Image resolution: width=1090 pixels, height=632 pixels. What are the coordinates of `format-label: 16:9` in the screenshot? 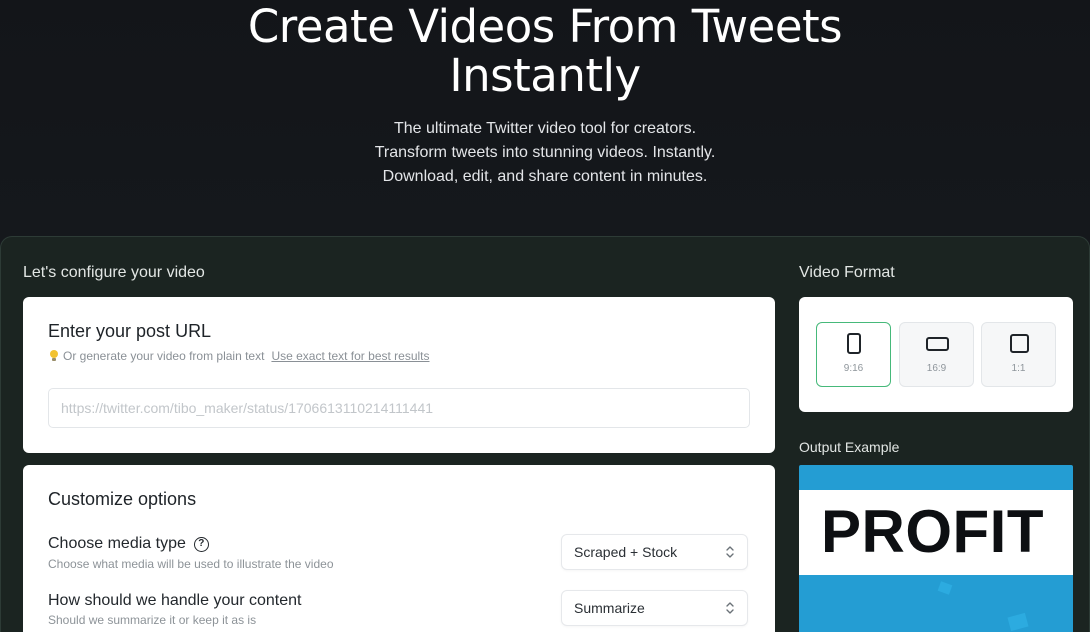 It's located at (936, 368).